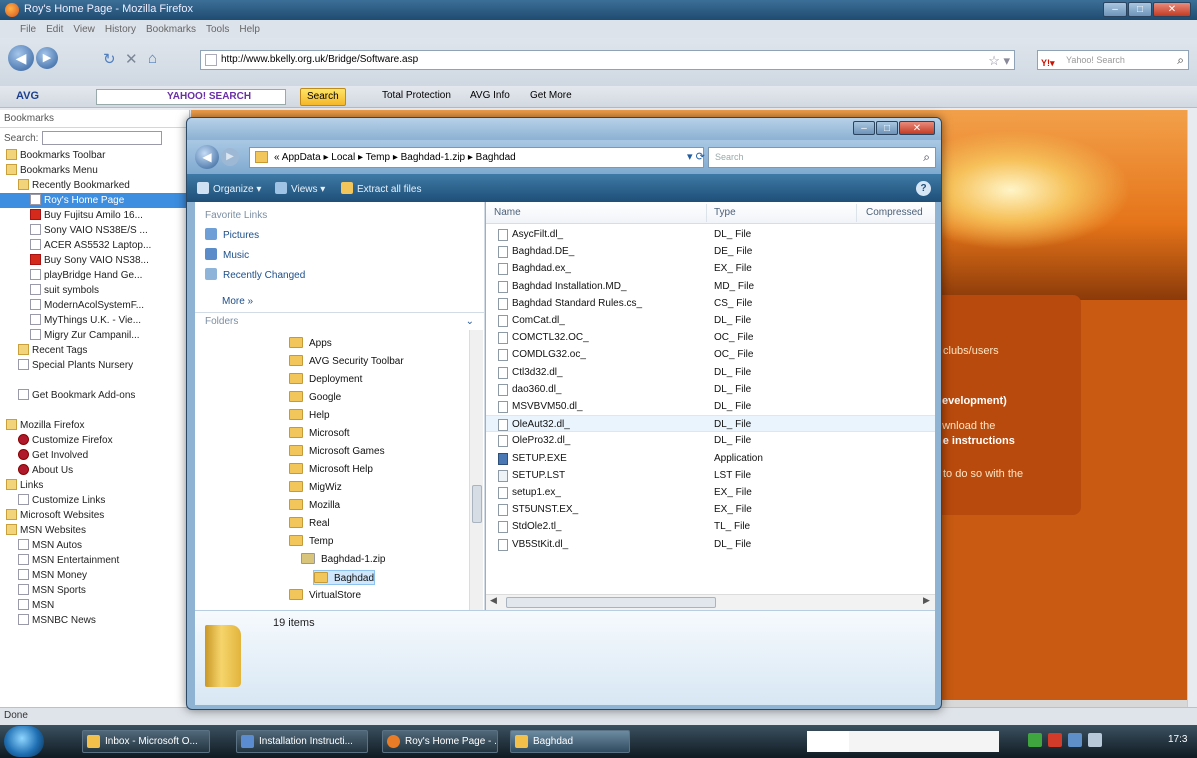 This screenshot has width=1197, height=758. Describe the element at coordinates (314, 505) in the screenshot. I see `folder-tree-item: Mozilla` at that location.